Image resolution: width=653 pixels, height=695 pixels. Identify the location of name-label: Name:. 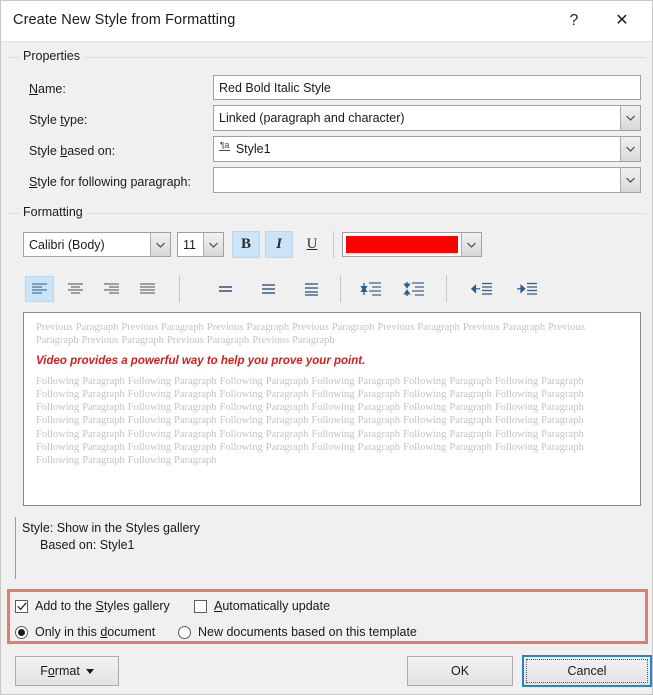
(47, 89).